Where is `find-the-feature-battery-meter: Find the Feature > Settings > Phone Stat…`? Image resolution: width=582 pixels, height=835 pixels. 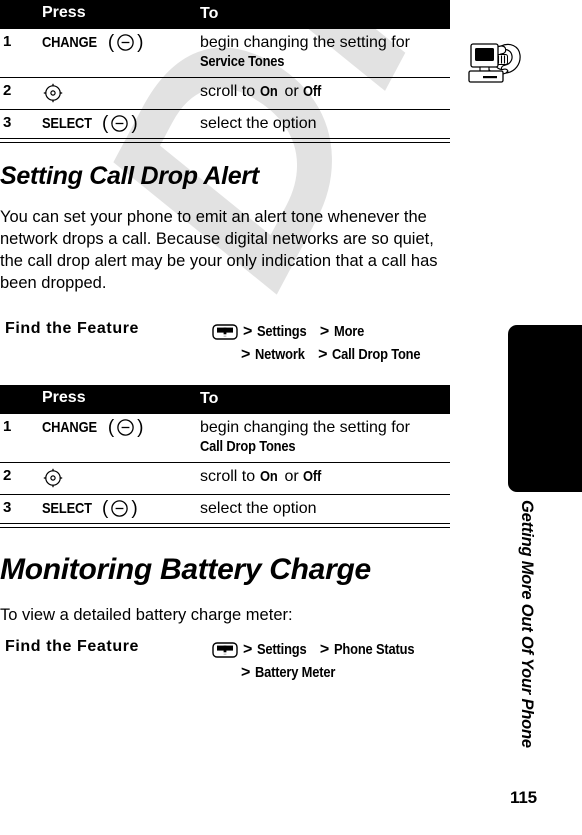
find-the-feature-battery-meter: Find the Feature > Settings > Phone Stat… is located at coordinates (214, 661).